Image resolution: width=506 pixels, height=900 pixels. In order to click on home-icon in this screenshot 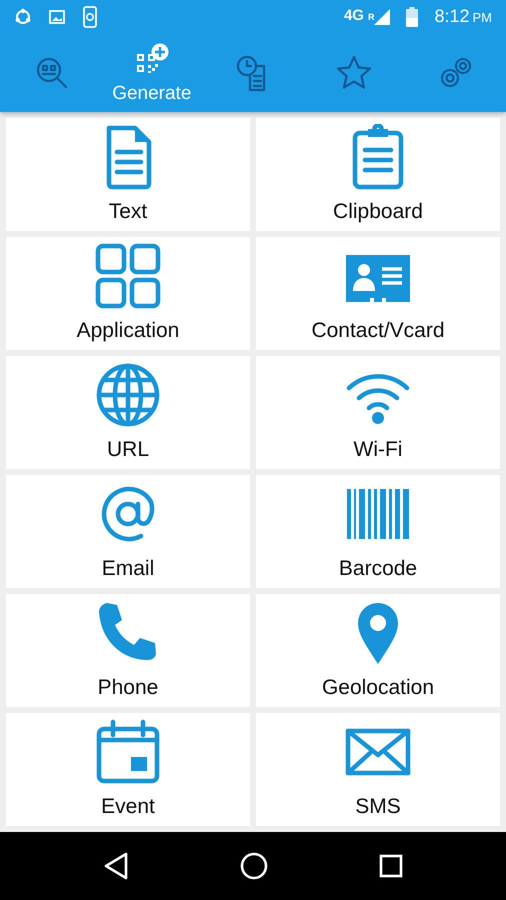, I will do `click(254, 866)`.